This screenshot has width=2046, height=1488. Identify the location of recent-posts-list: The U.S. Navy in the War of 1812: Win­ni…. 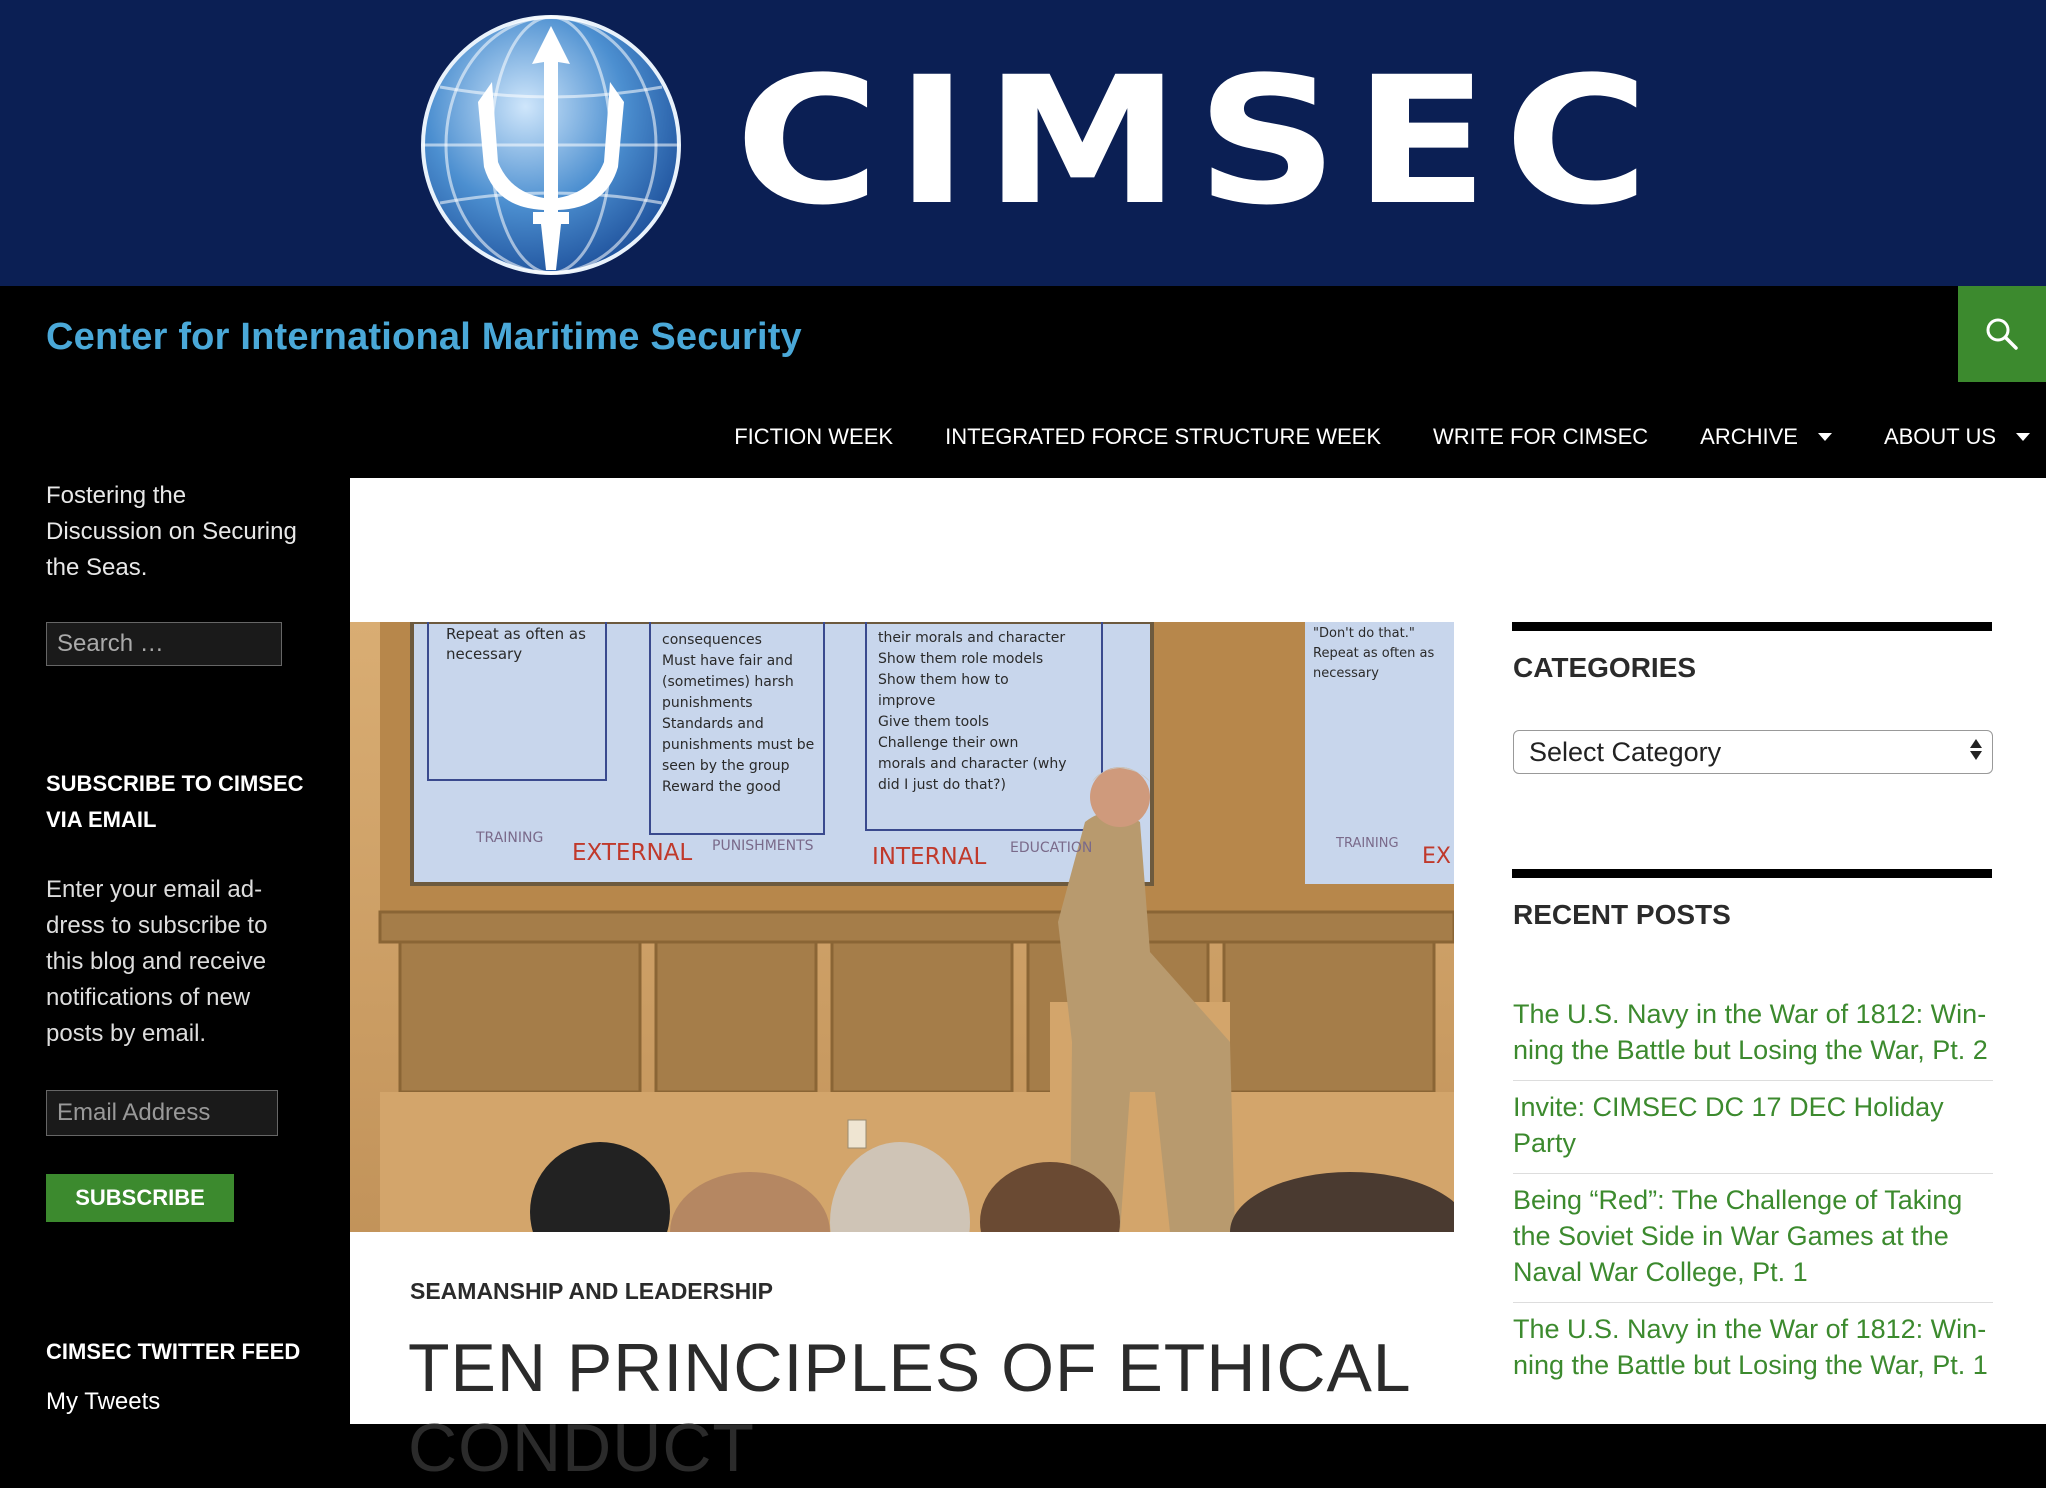
(1753, 1191).